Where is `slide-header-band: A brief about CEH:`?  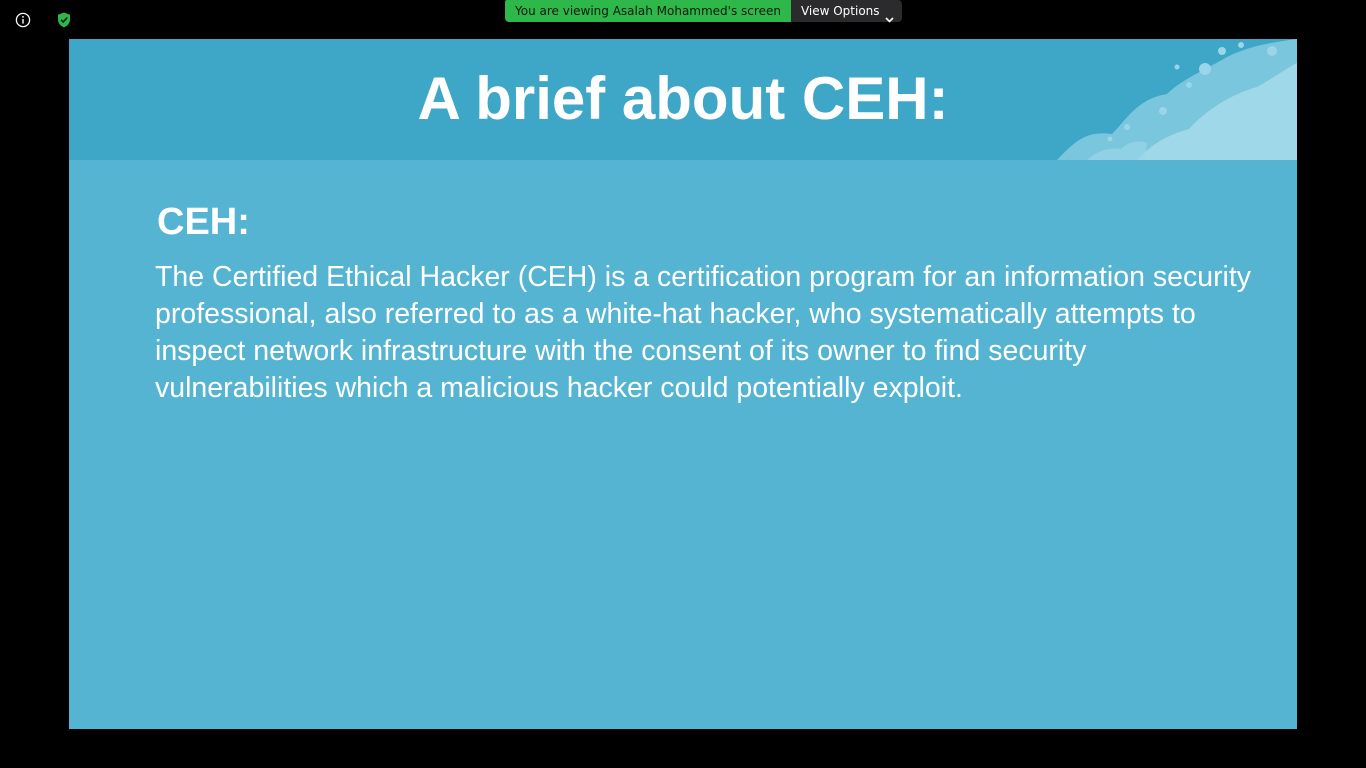 slide-header-band: A brief about CEH: is located at coordinates (683, 99).